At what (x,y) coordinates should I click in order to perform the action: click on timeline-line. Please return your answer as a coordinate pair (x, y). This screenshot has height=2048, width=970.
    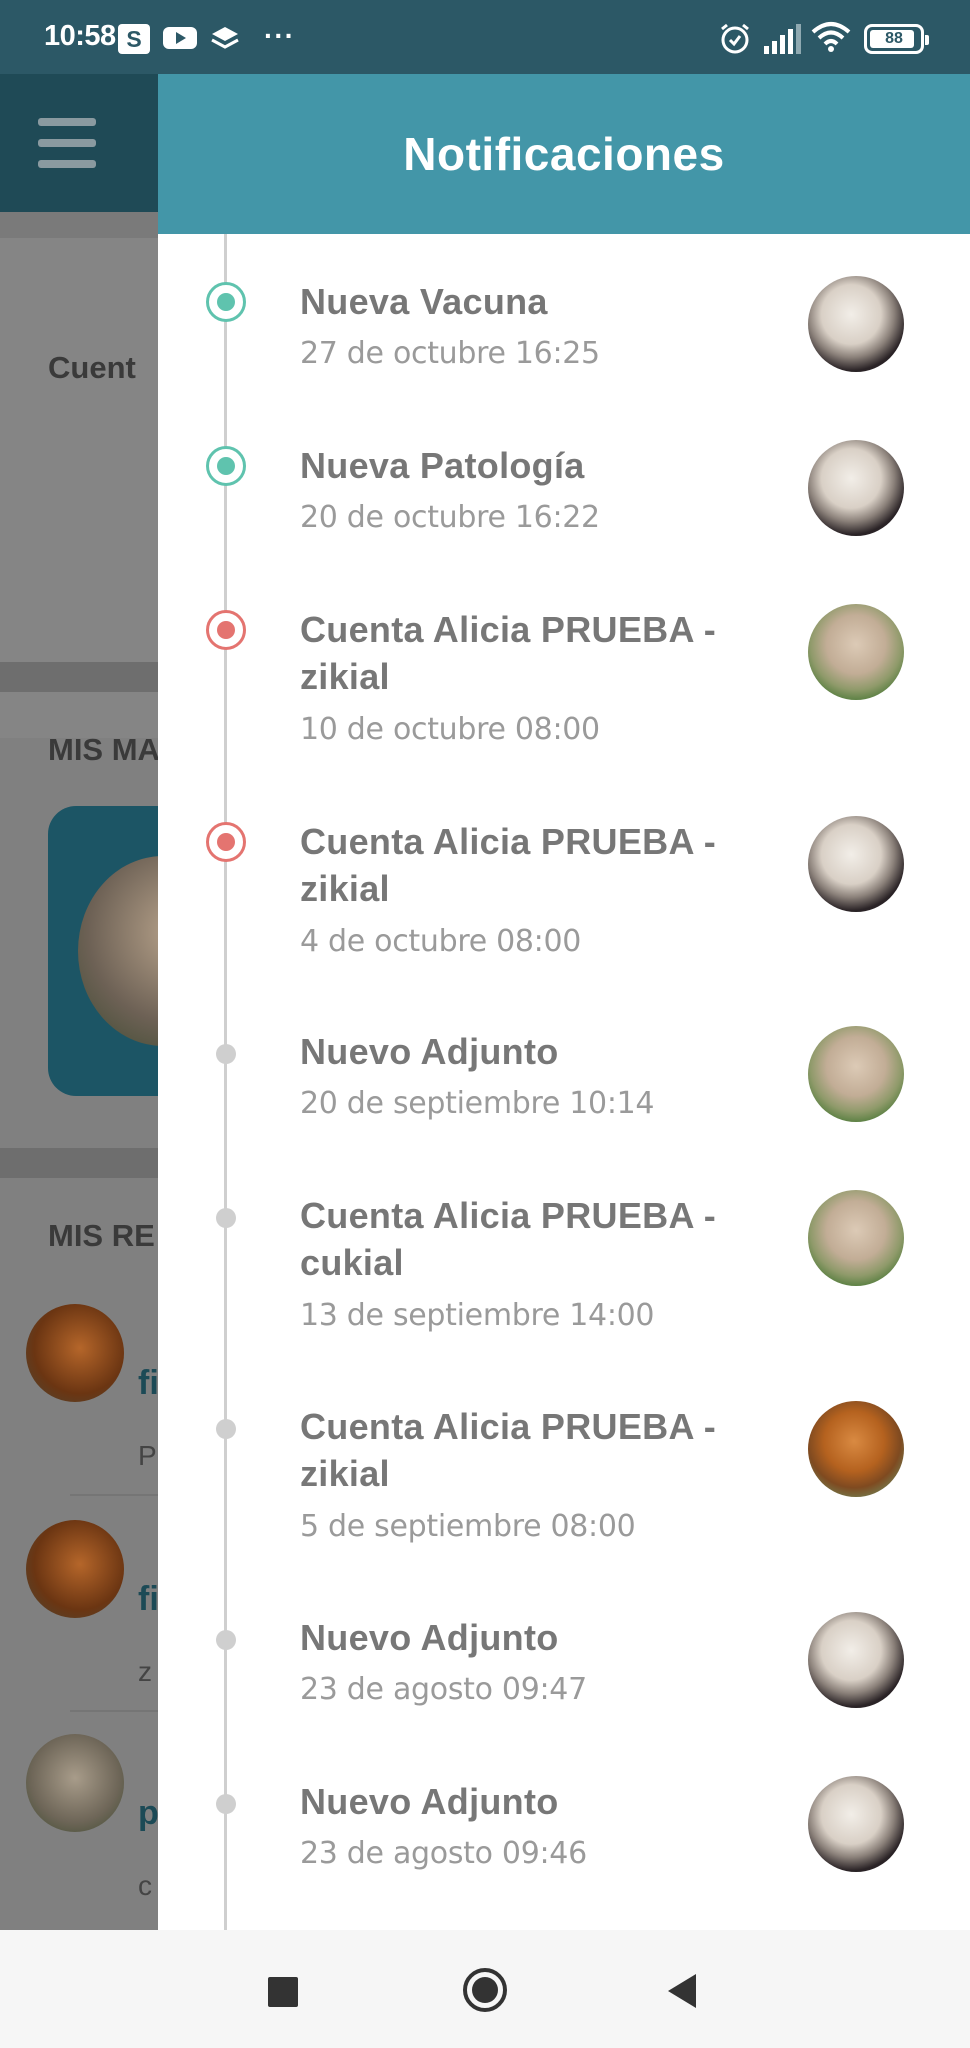
    Looking at the image, I should click on (225, 1082).